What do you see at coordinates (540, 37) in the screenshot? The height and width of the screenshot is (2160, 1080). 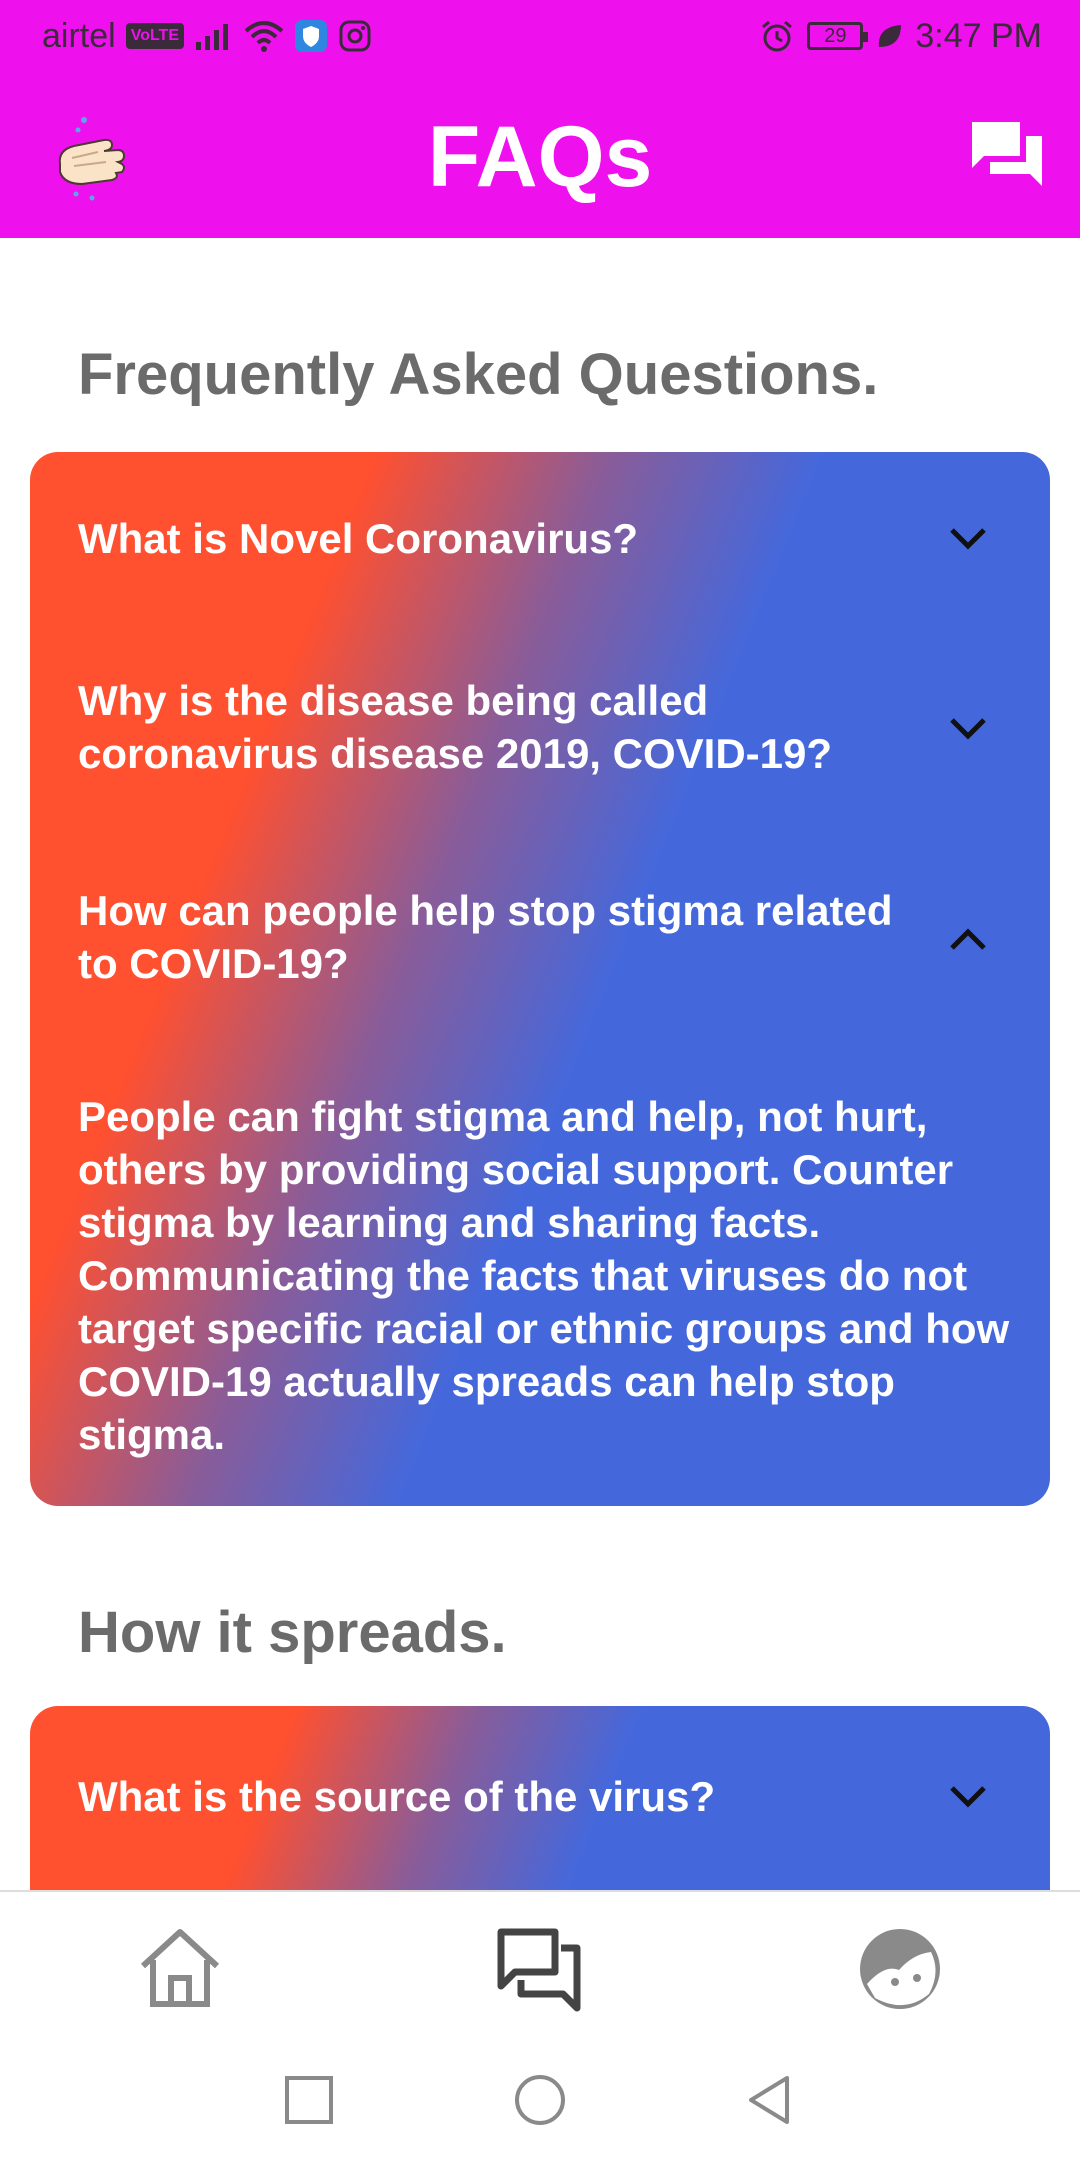 I see `status-bar: airtel VoLTE 29 3:47 PM` at bounding box center [540, 37].